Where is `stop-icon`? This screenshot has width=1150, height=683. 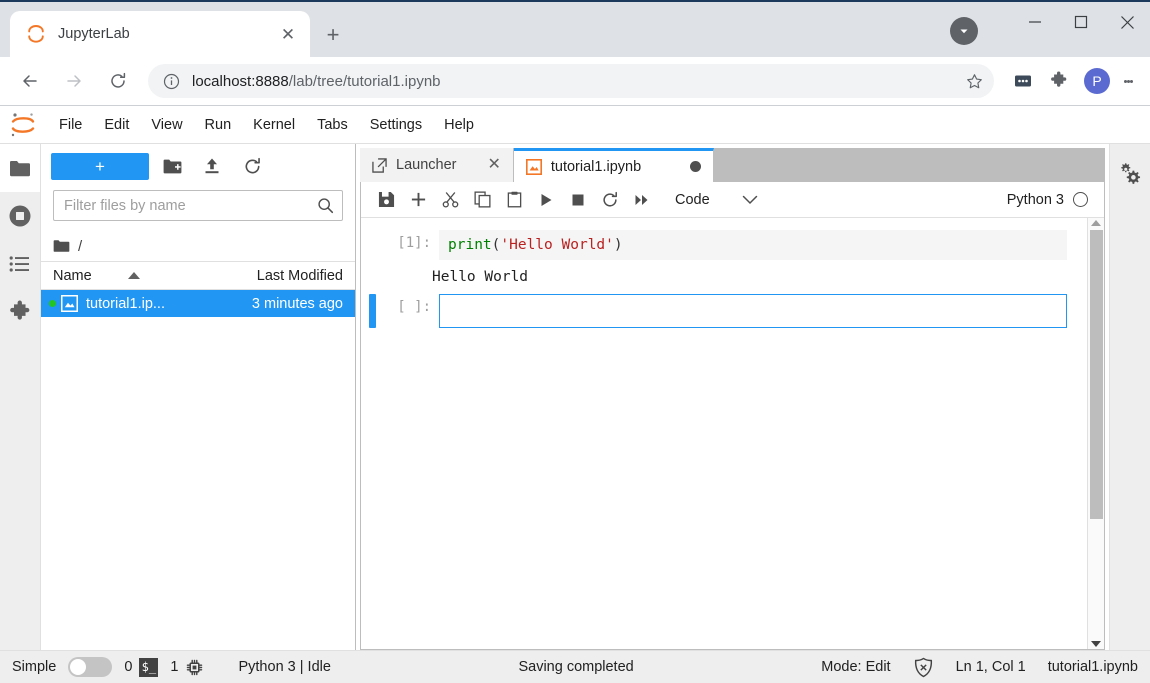
stop-icon is located at coordinates (578, 200).